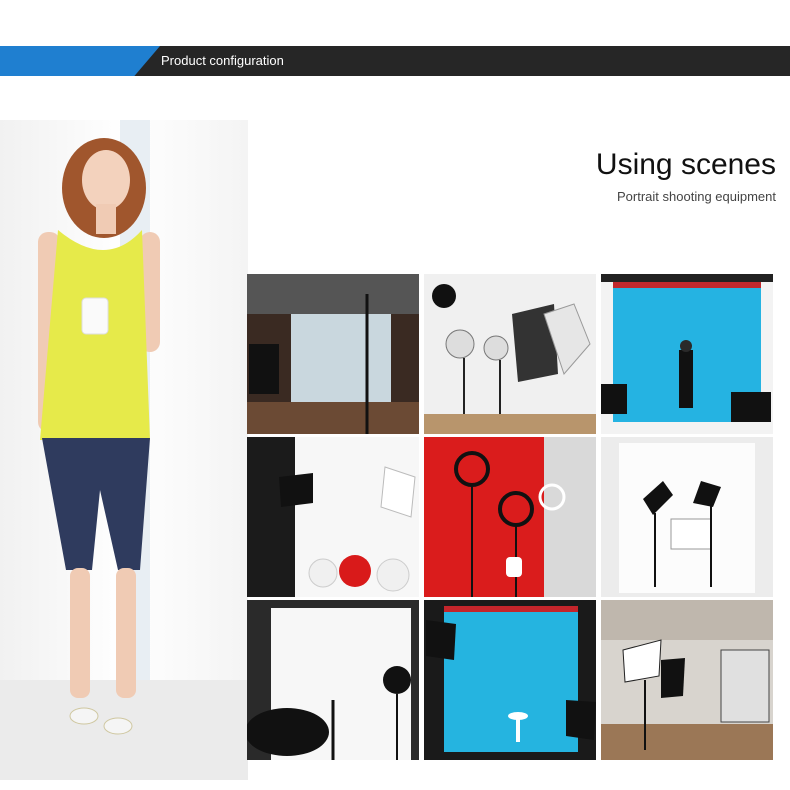 Image resolution: width=790 pixels, height=790 pixels. Describe the element at coordinates (222, 60) in the screenshot. I see `banner-title: Product configuration` at that location.